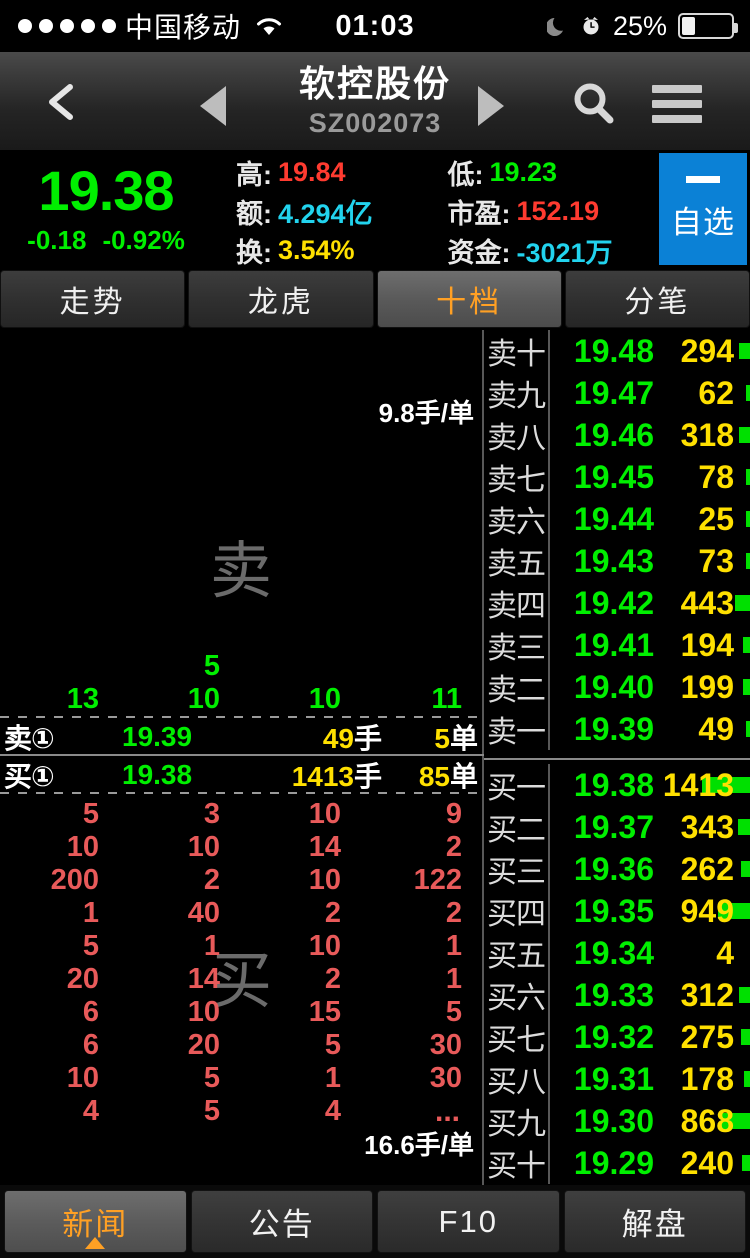  I want to click on bid-row: 买六 19.33 312, so click(617, 995).